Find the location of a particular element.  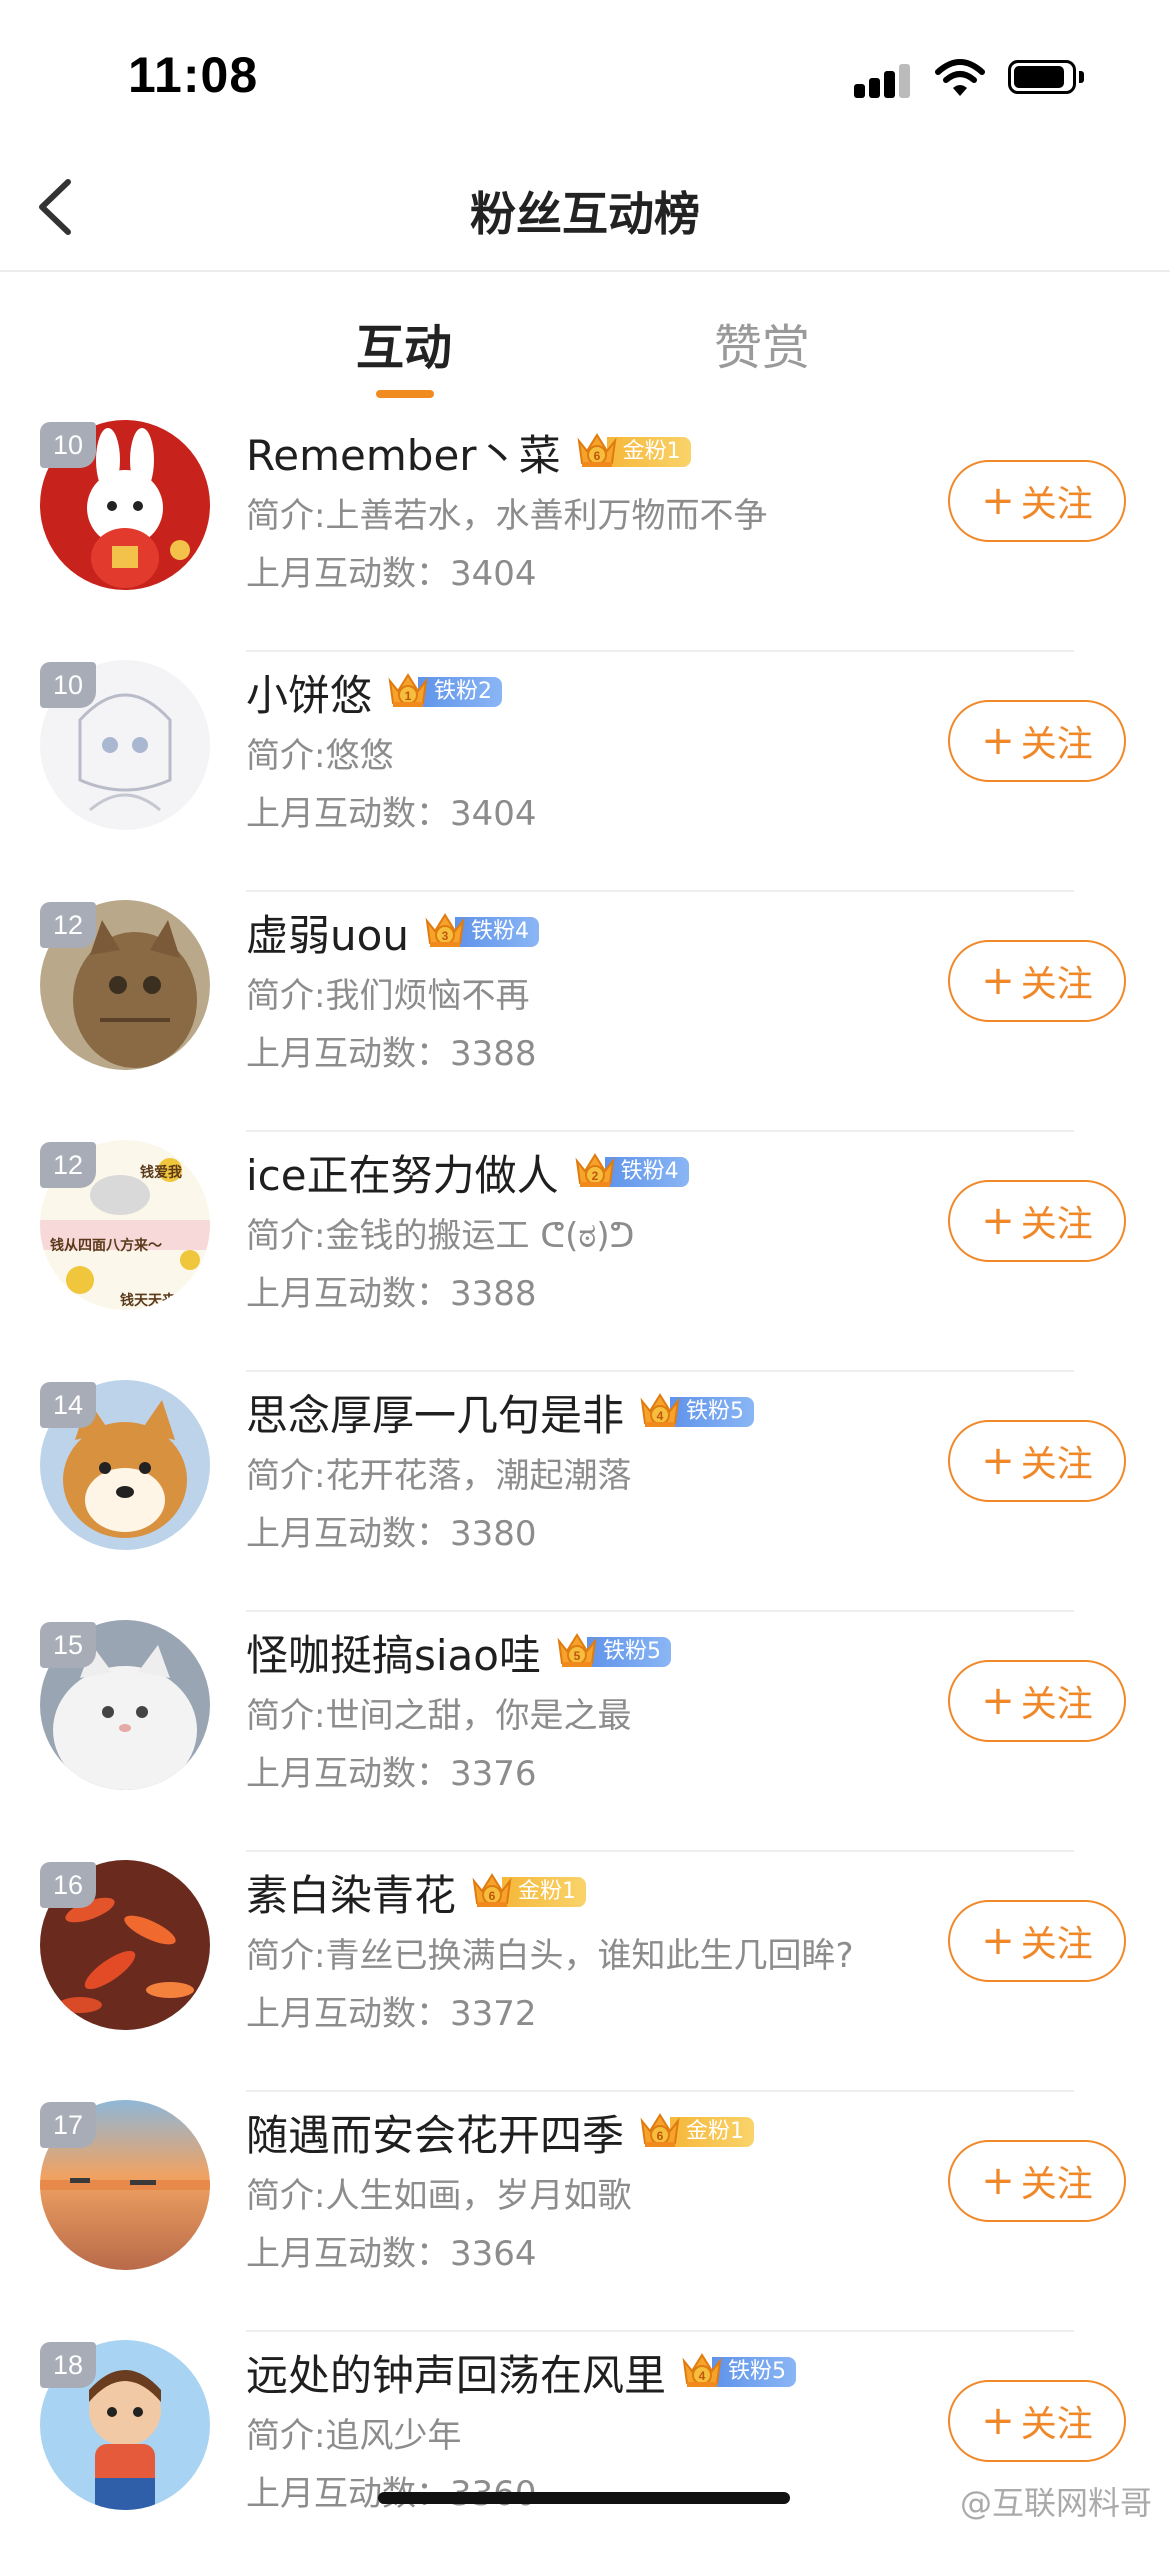

user-name: 小饼悠 is located at coordinates (309, 692).